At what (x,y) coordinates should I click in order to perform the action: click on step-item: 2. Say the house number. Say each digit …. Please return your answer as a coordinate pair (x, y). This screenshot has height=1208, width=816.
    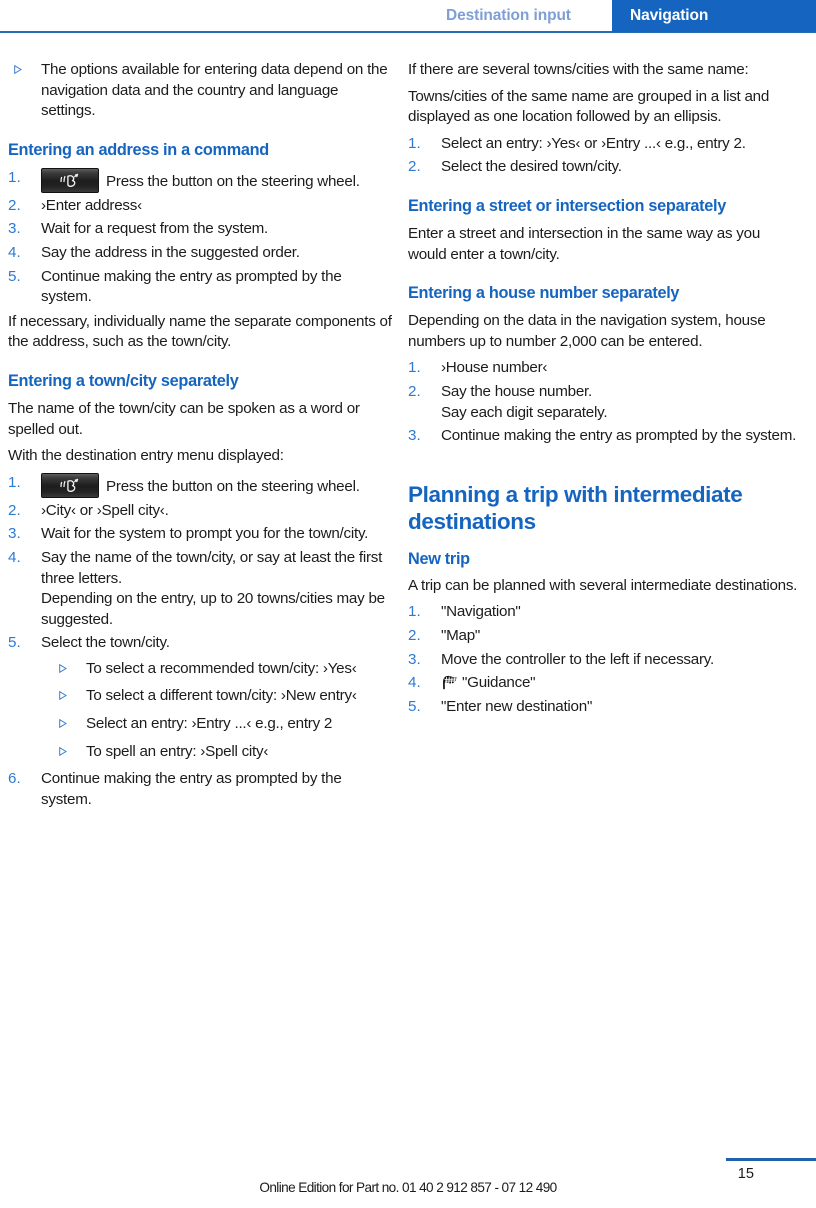
    Looking at the image, I should click on (603, 402).